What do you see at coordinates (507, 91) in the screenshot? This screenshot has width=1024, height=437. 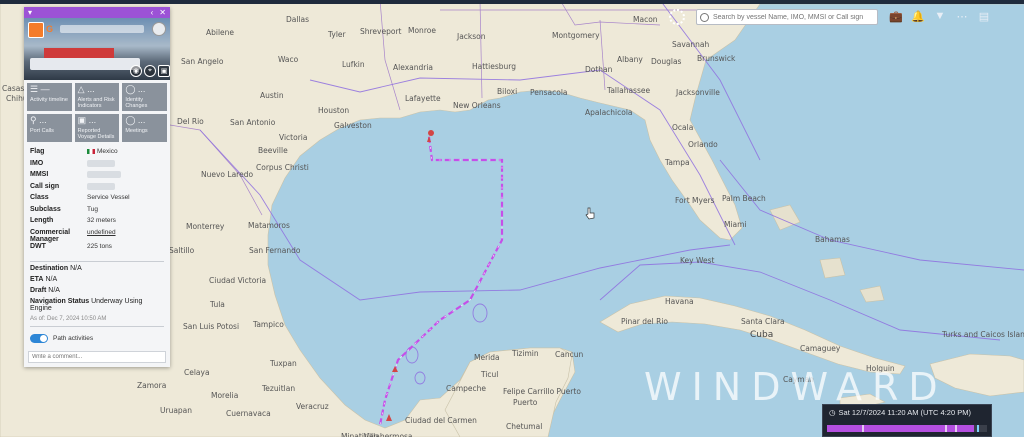 I see `city-label: Biloxi` at bounding box center [507, 91].